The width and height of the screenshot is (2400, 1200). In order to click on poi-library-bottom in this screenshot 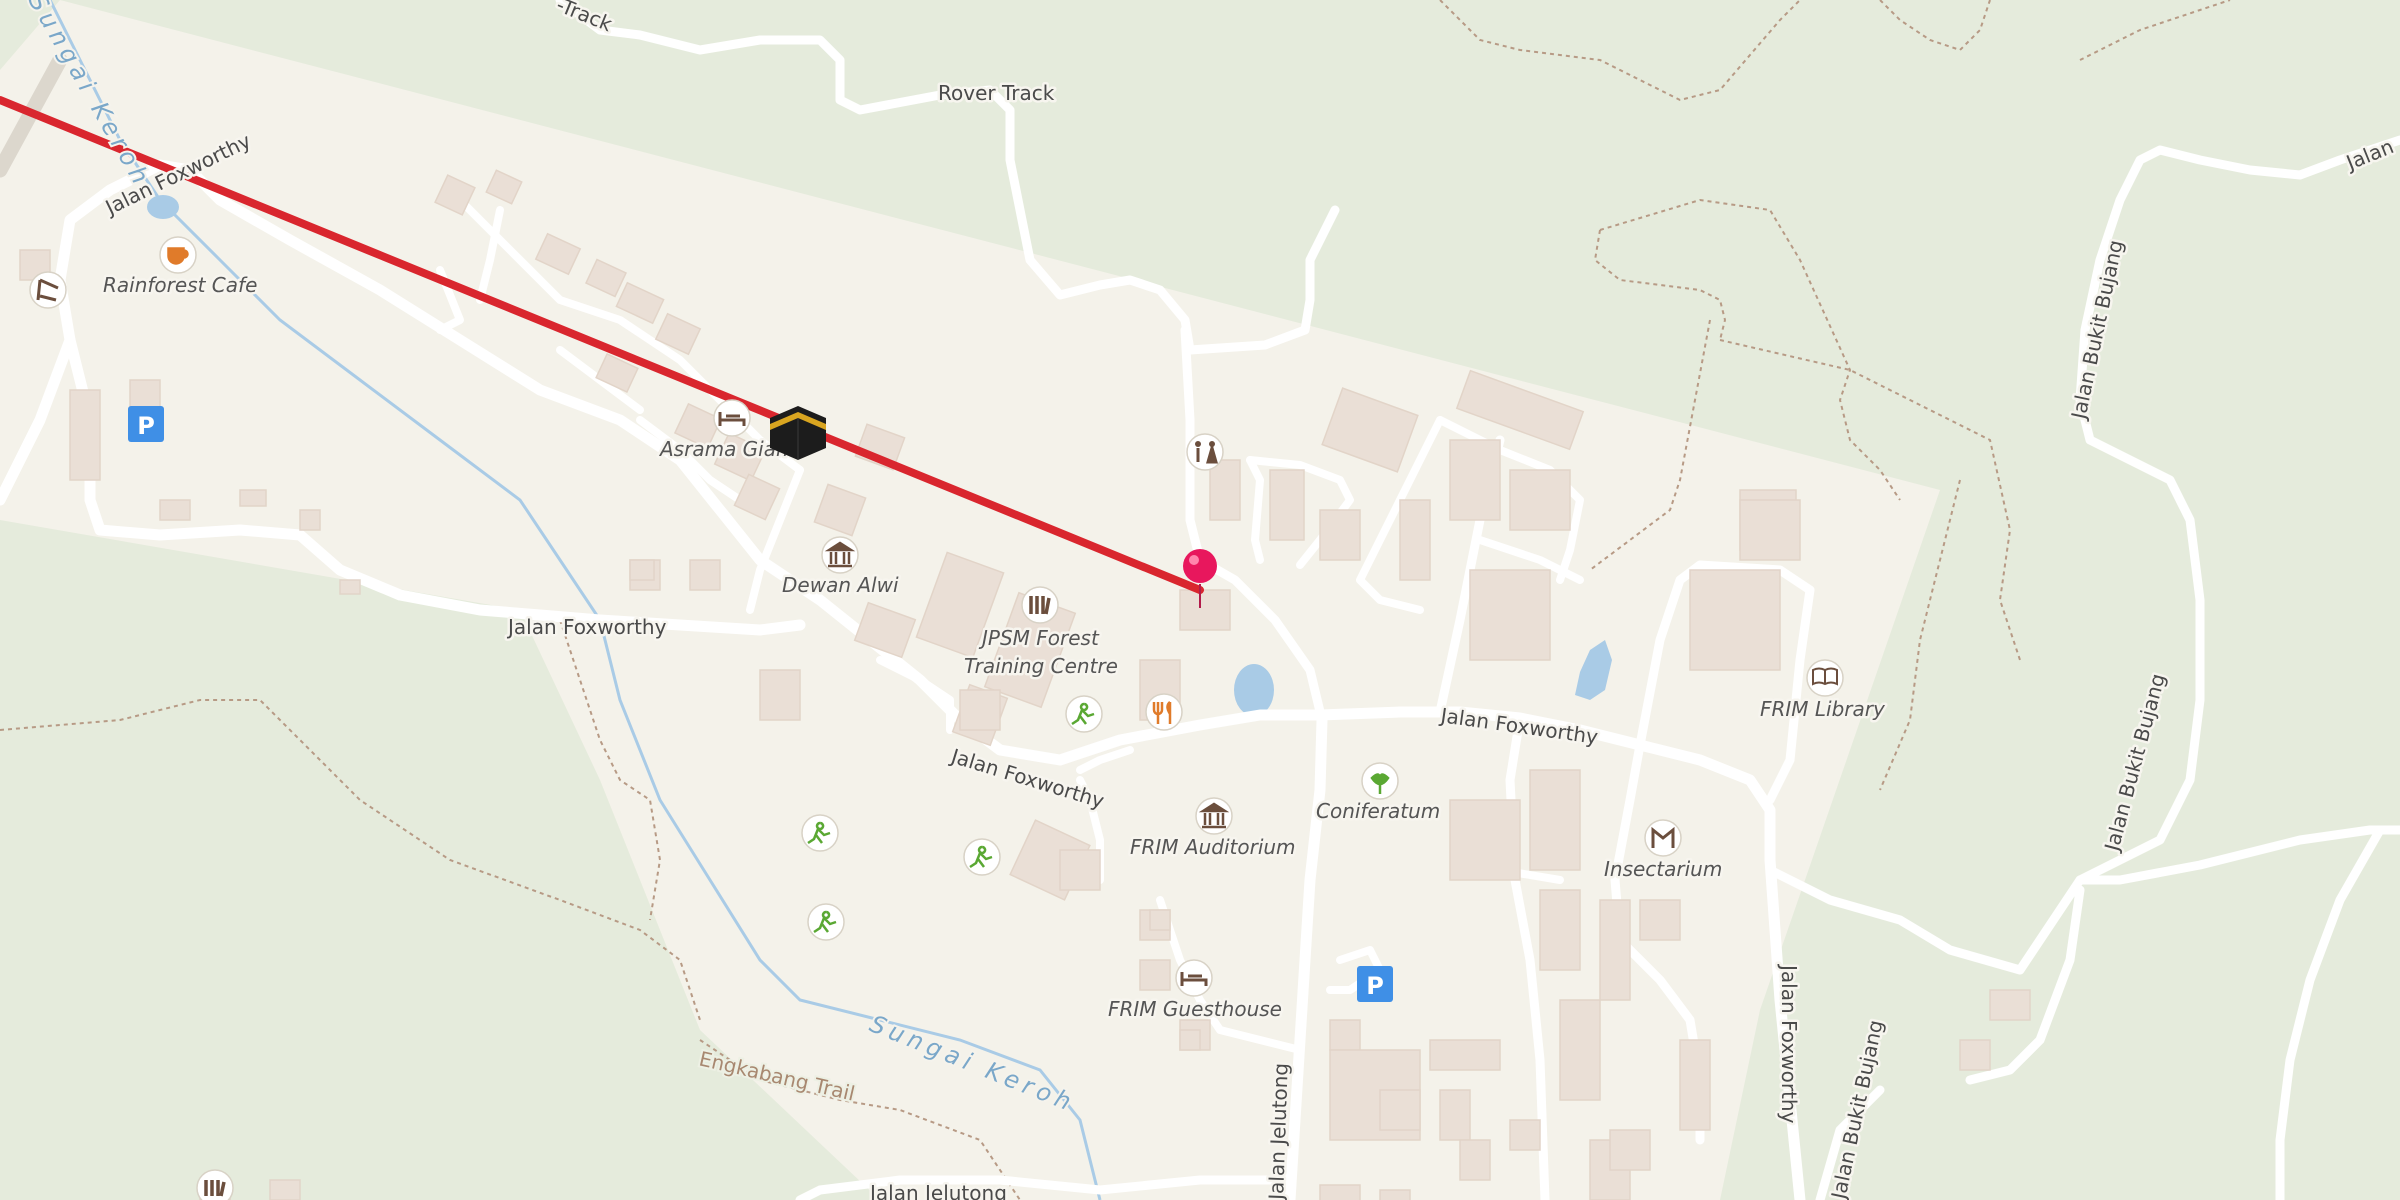, I will do `click(215, 1184)`.